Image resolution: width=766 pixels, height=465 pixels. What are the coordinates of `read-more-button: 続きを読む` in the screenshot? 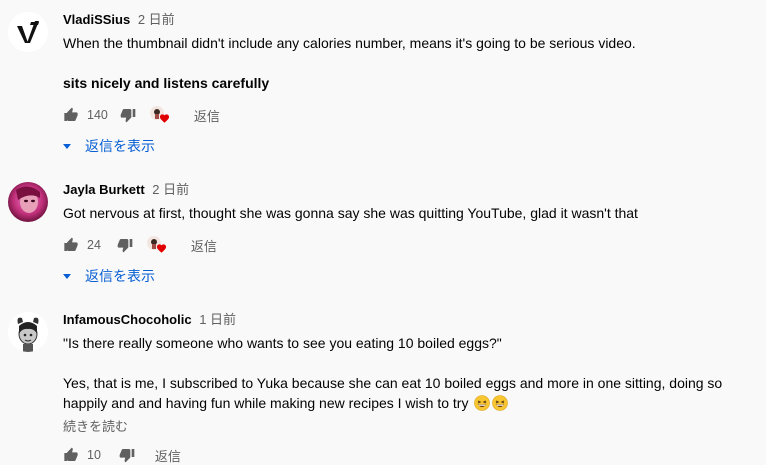 It's located at (95, 425).